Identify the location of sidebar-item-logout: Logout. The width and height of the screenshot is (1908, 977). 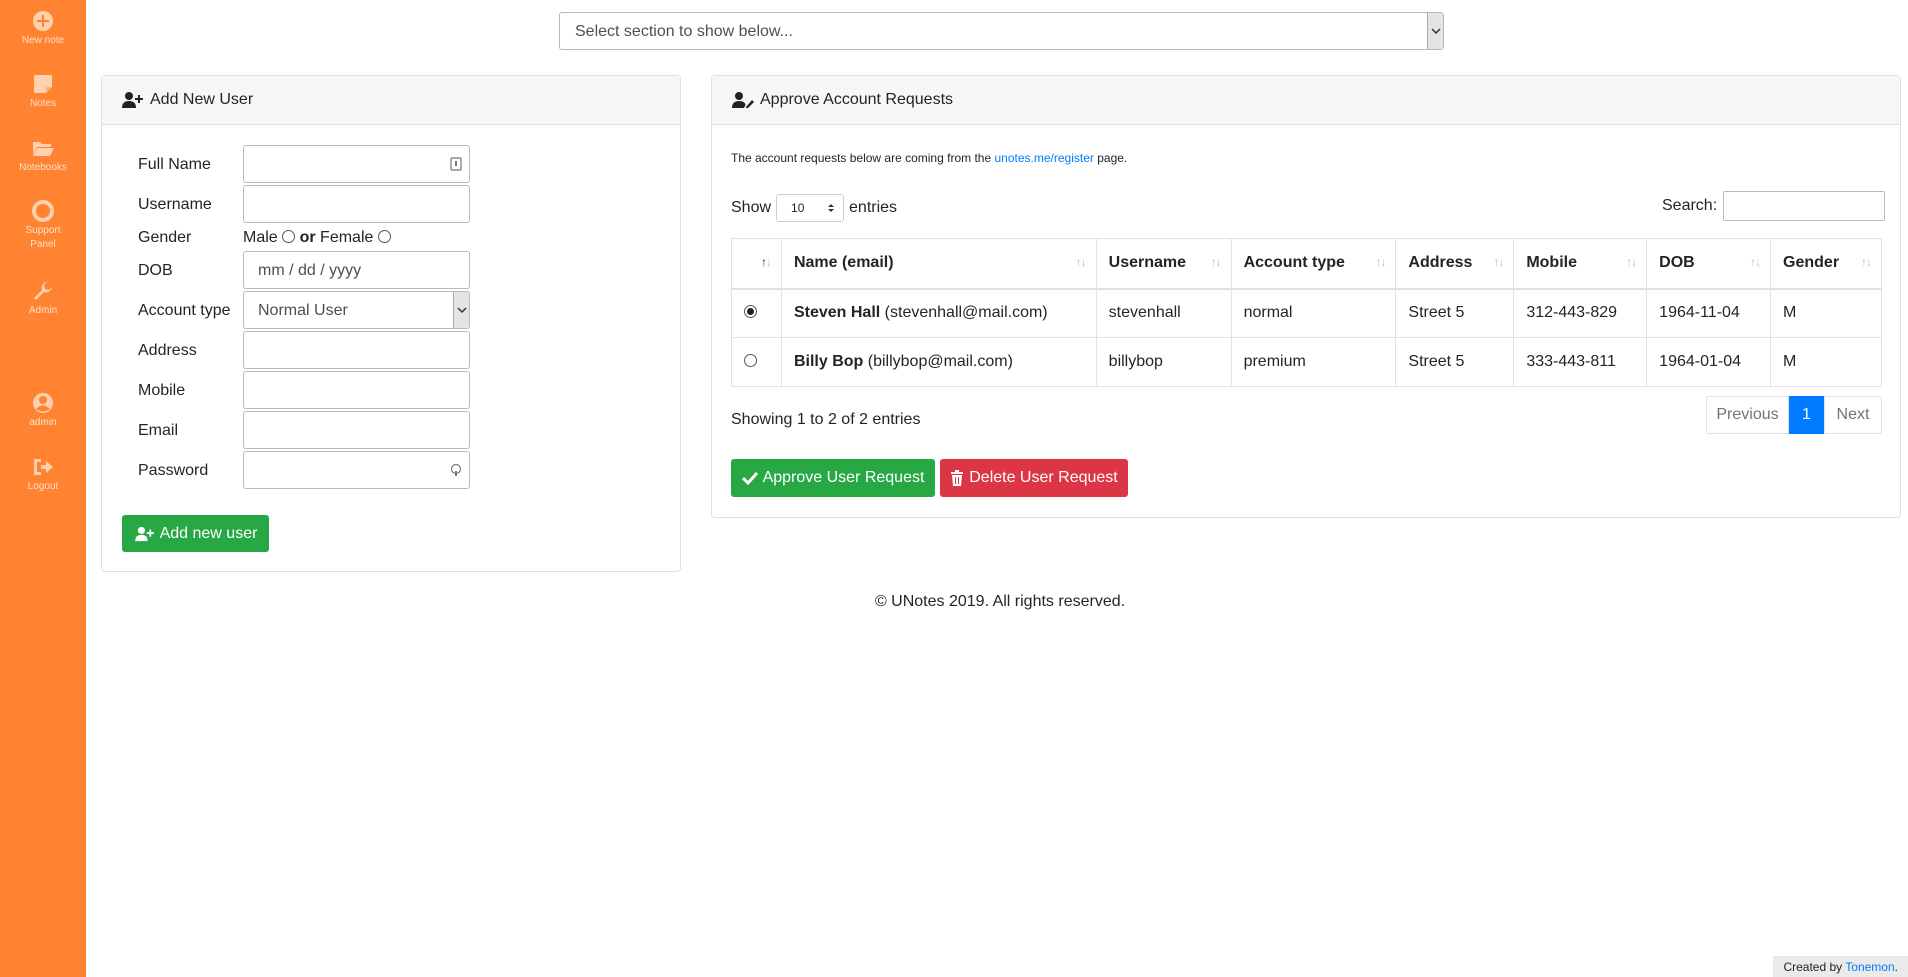
(43, 475).